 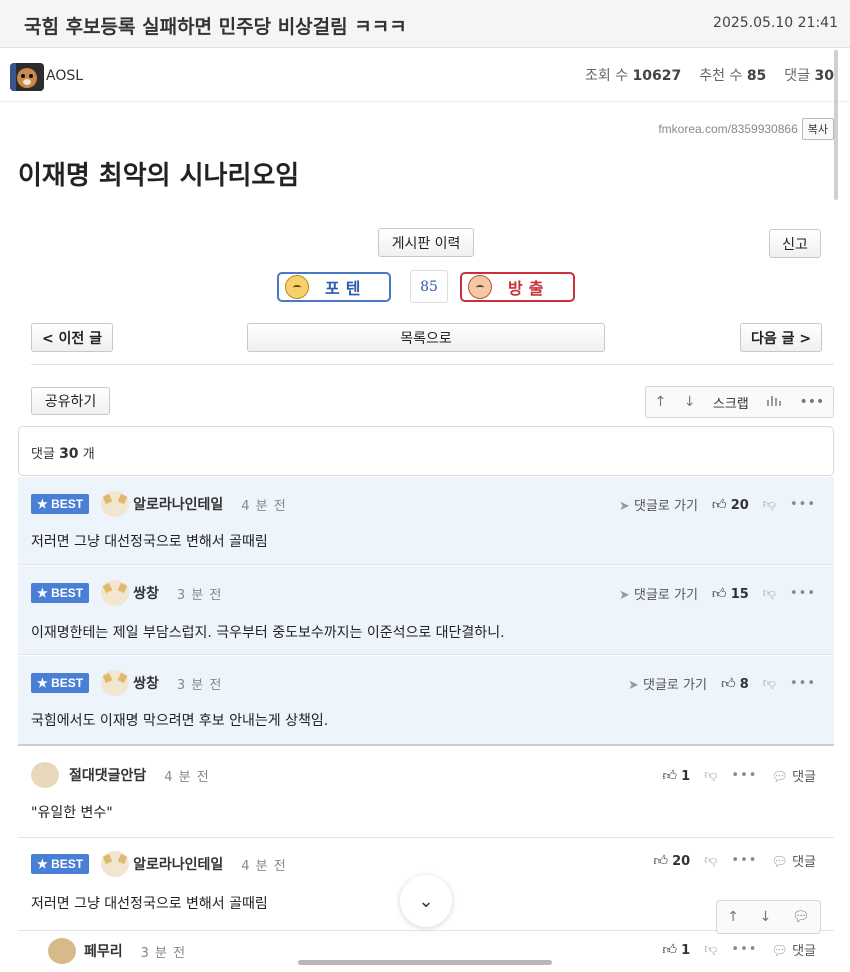 I want to click on comment-author: 절대댓글안담, so click(x=107, y=775).